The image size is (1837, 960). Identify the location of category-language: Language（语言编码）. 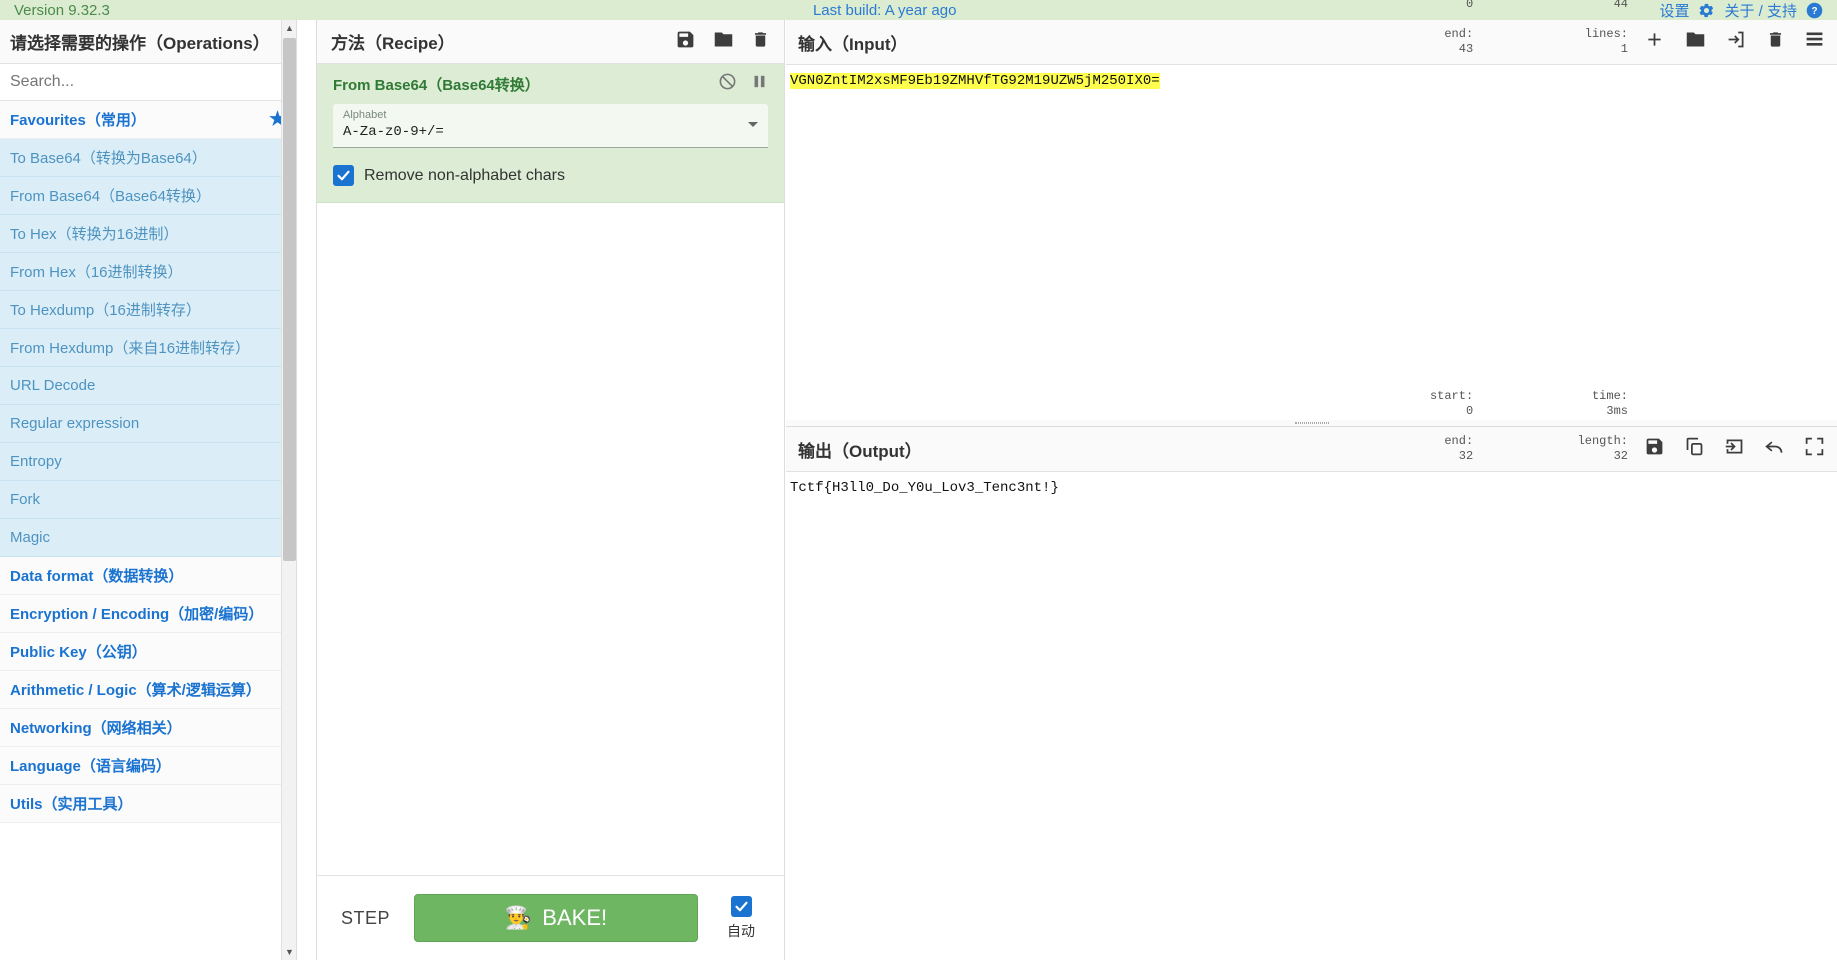
(148, 766).